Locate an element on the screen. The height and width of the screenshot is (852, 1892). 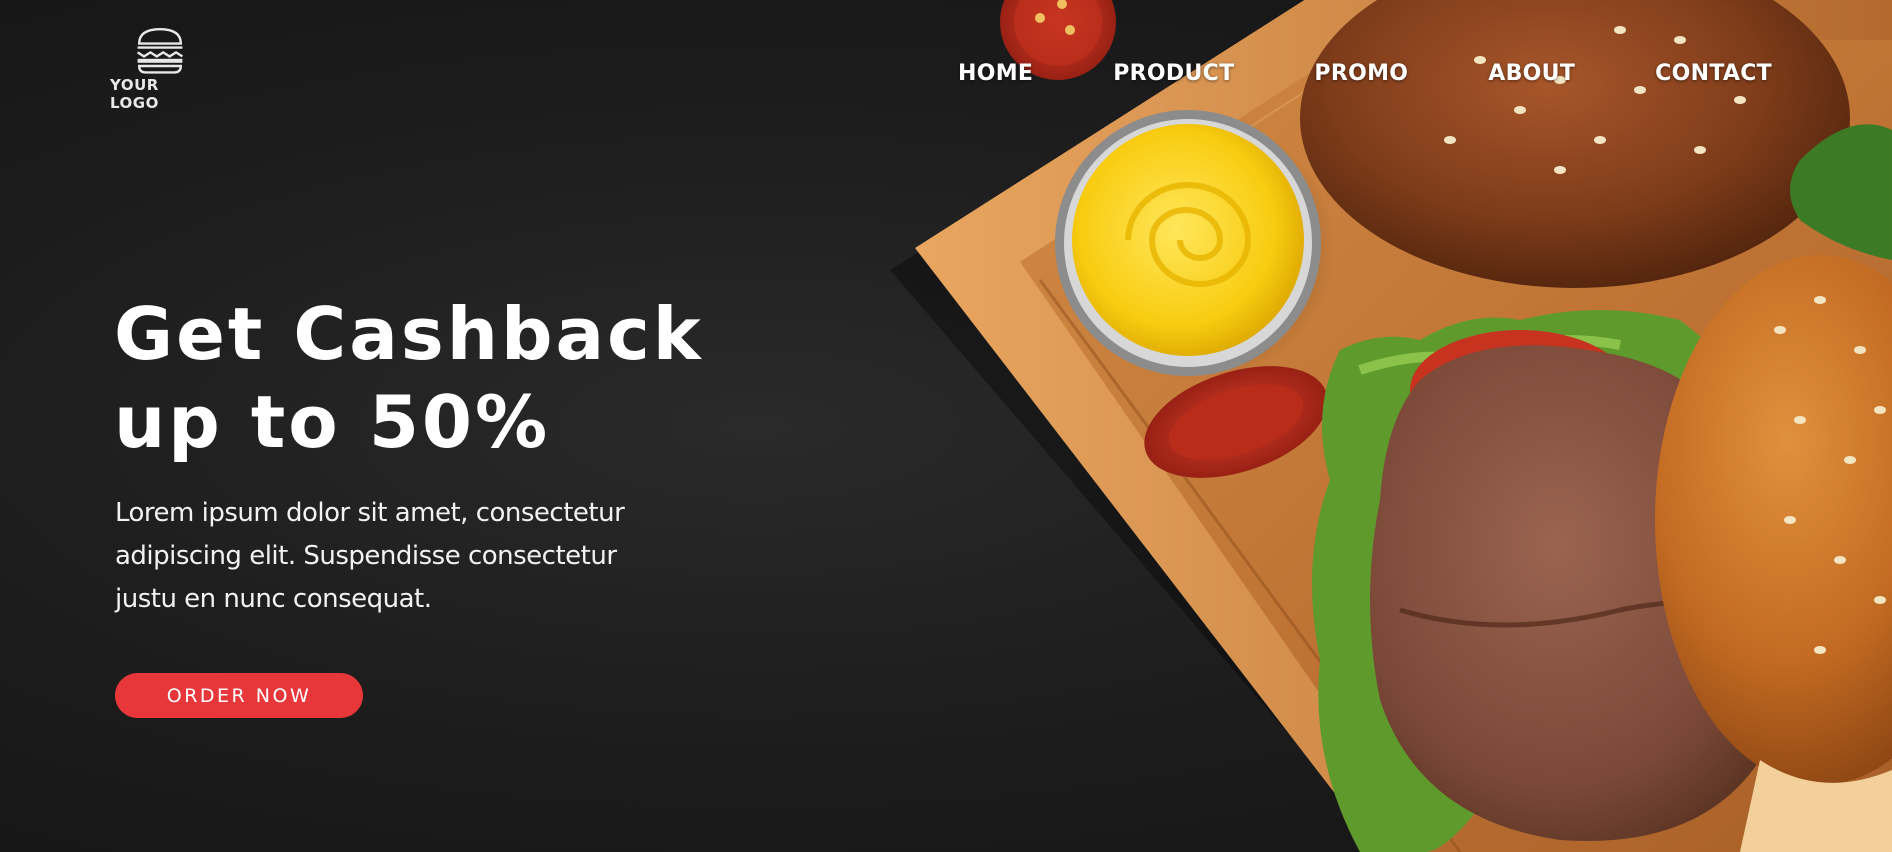
nav-item-about: ABOUT is located at coordinates (1531, 73).